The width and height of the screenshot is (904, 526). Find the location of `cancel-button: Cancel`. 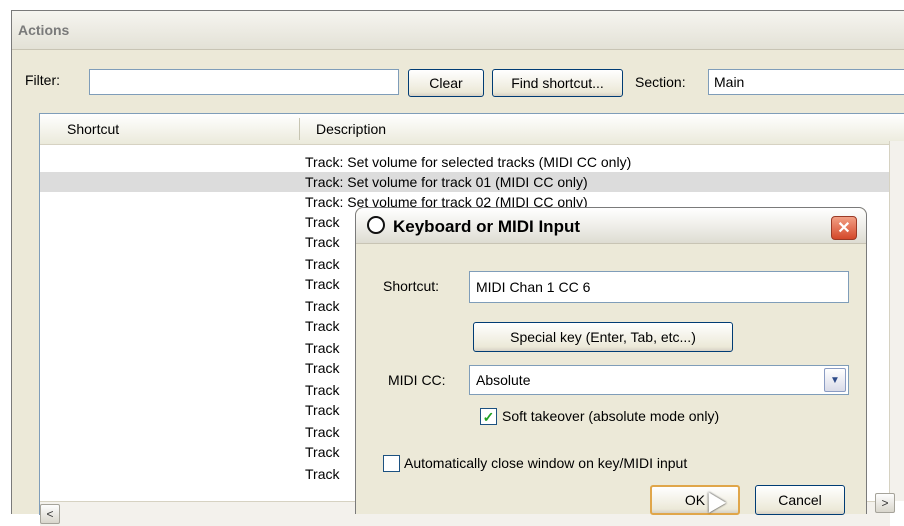

cancel-button: Cancel is located at coordinates (800, 500).